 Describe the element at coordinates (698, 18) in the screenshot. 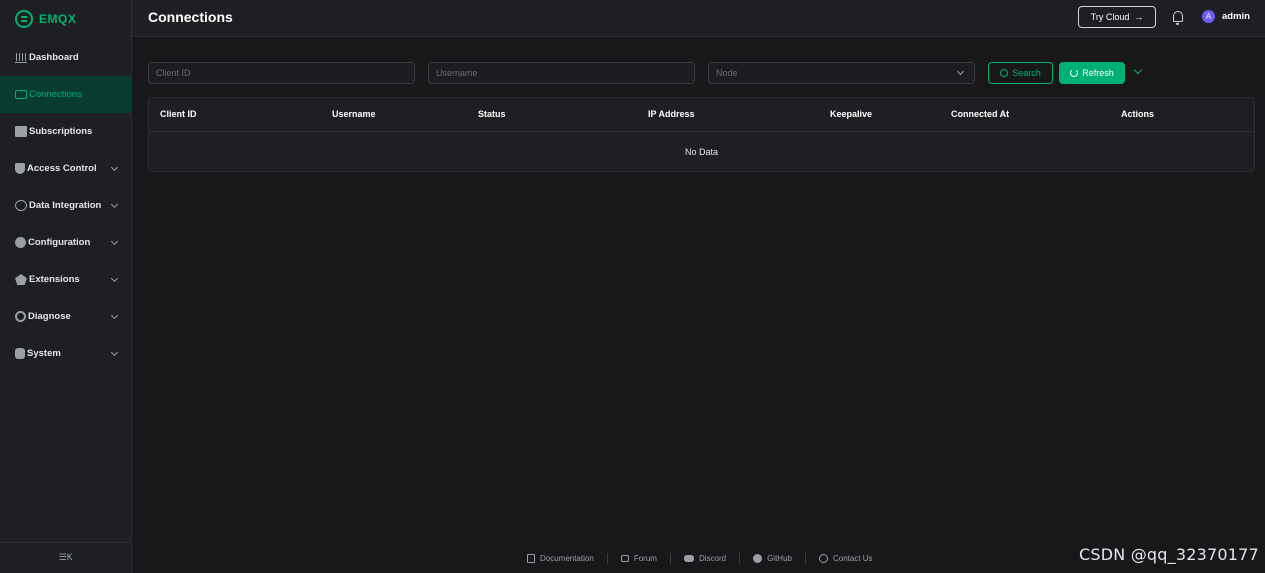

I see `top-header: Connections Try Cloud → A admin` at that location.